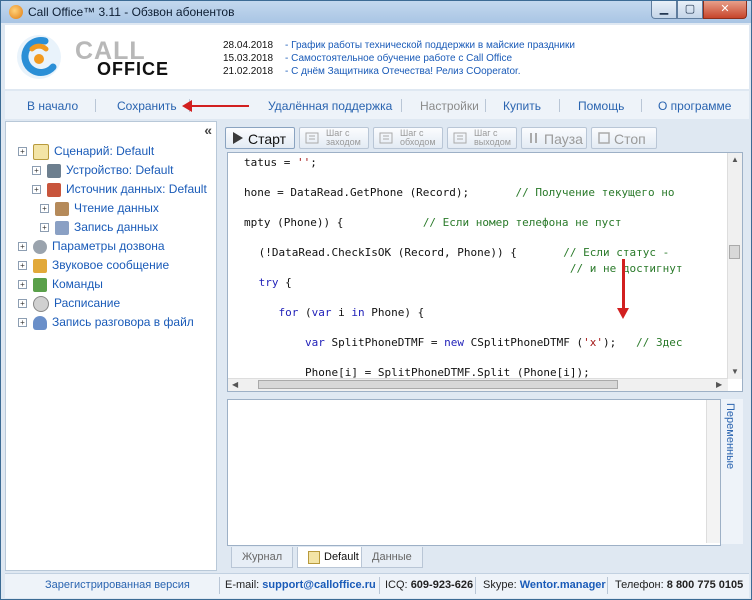  I want to click on code-token: mpty (Phone)) {, so click(333, 222).